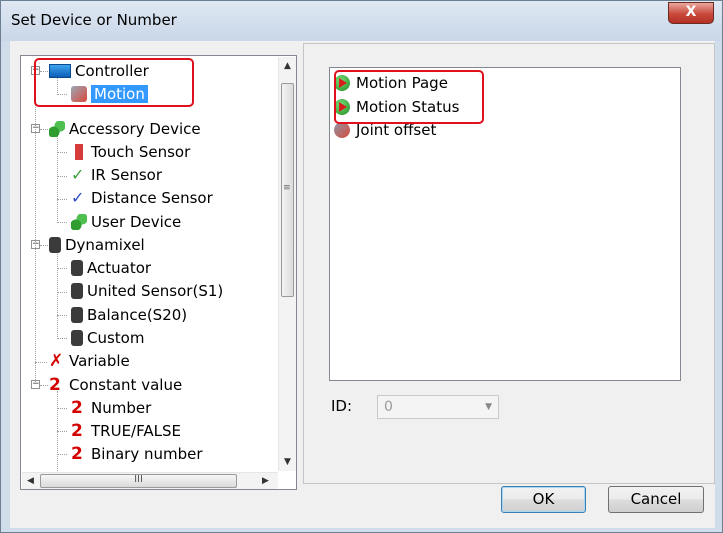  What do you see at coordinates (56, 360) in the screenshot?
I see `variable-icon: ✗` at bounding box center [56, 360].